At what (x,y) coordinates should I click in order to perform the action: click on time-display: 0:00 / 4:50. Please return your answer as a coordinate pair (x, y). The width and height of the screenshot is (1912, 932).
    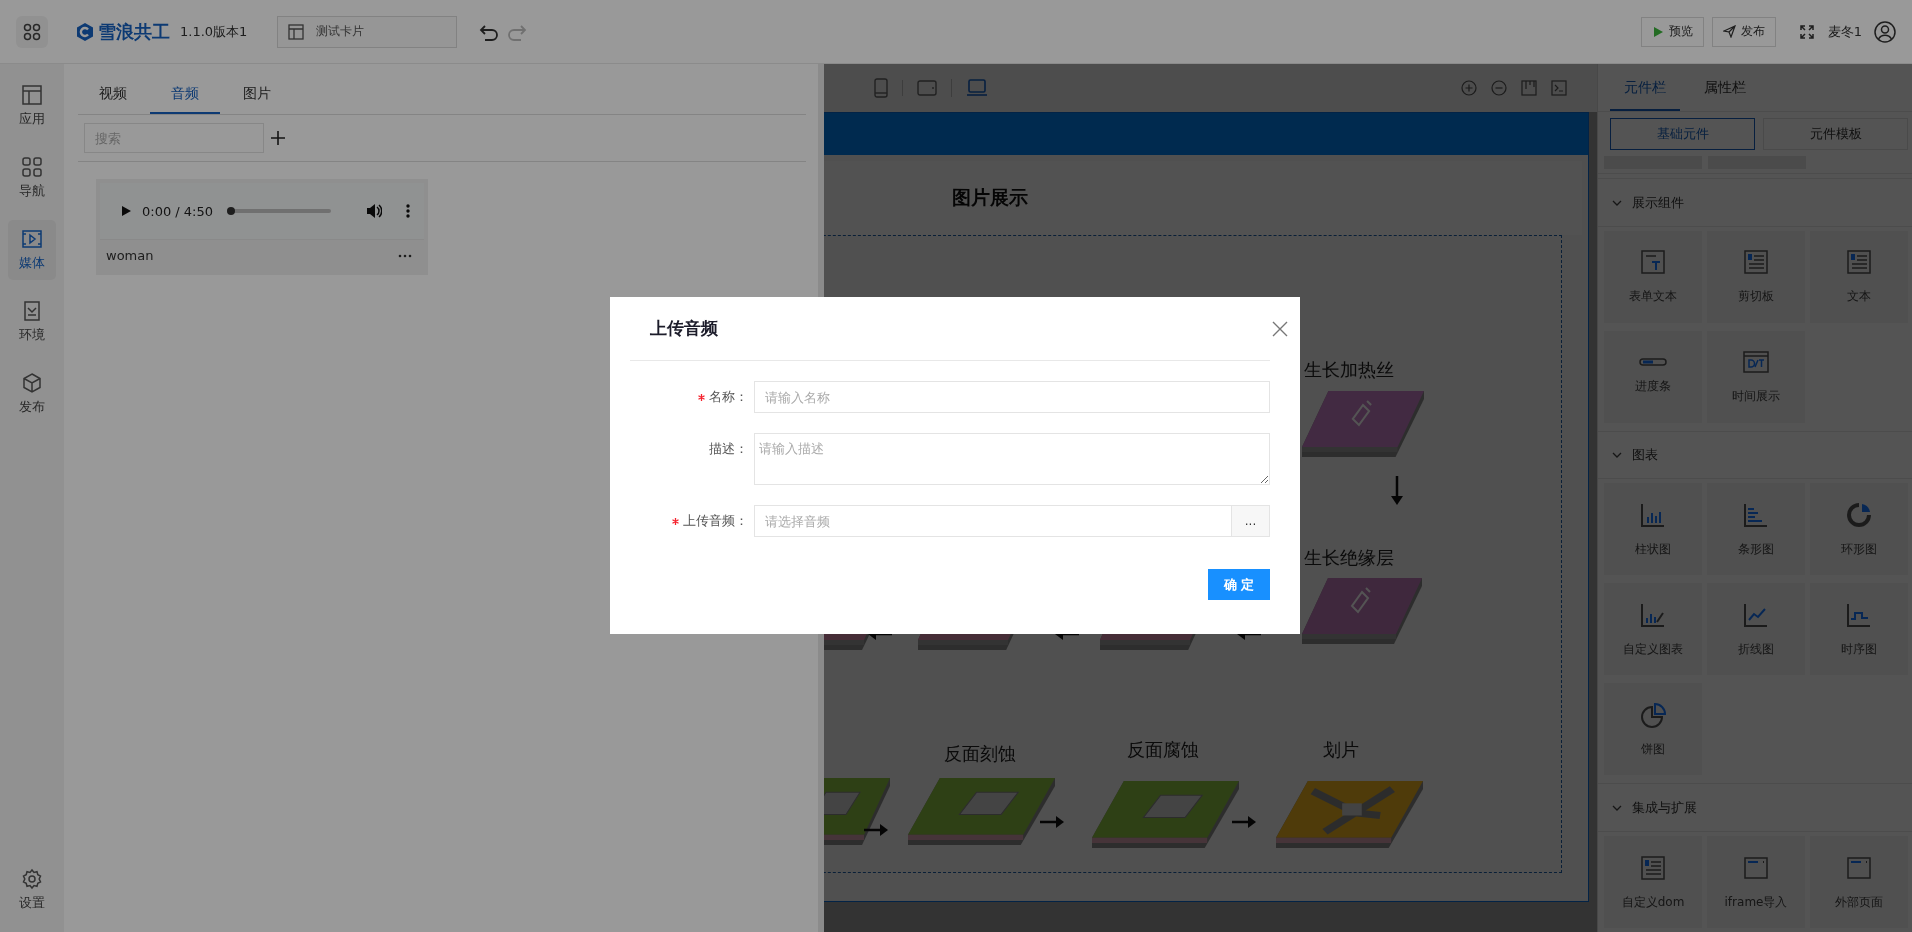
    Looking at the image, I should click on (178, 211).